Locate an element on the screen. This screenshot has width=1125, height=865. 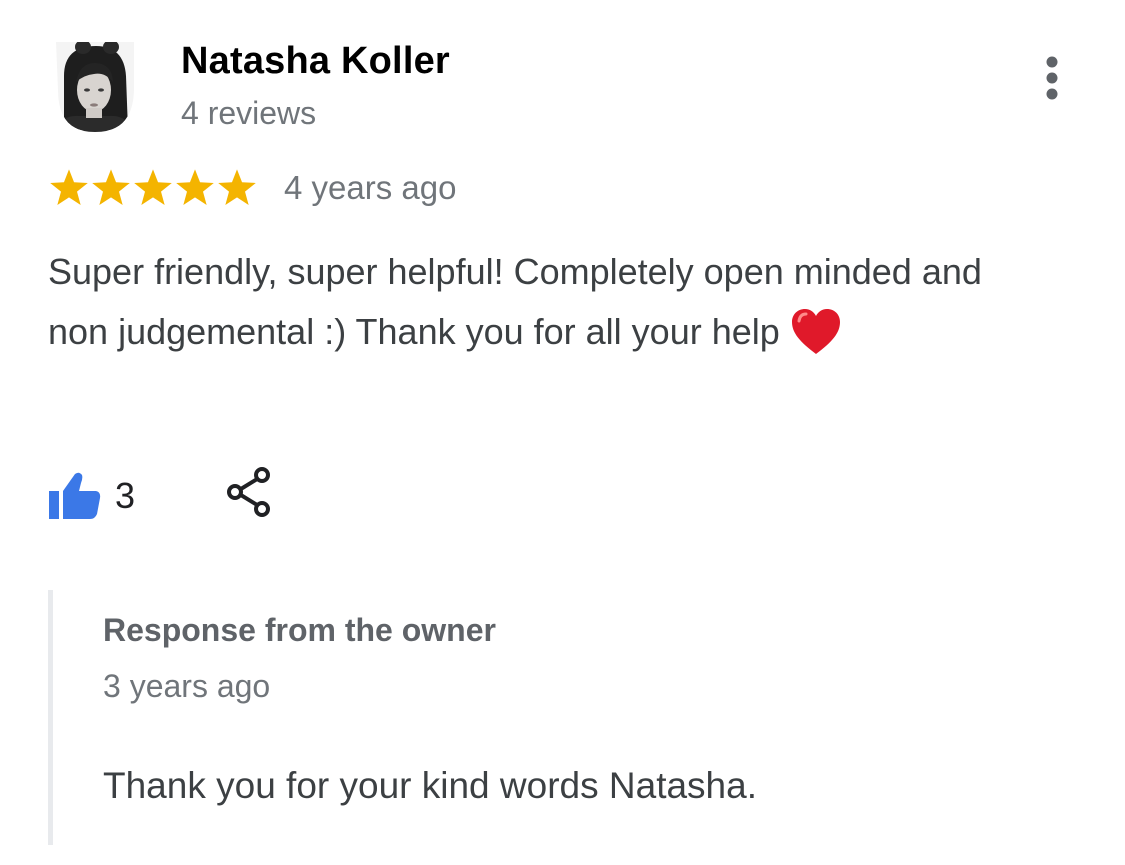
owner-response-text: Thank you for your kind words Natasha. is located at coordinates (430, 785).